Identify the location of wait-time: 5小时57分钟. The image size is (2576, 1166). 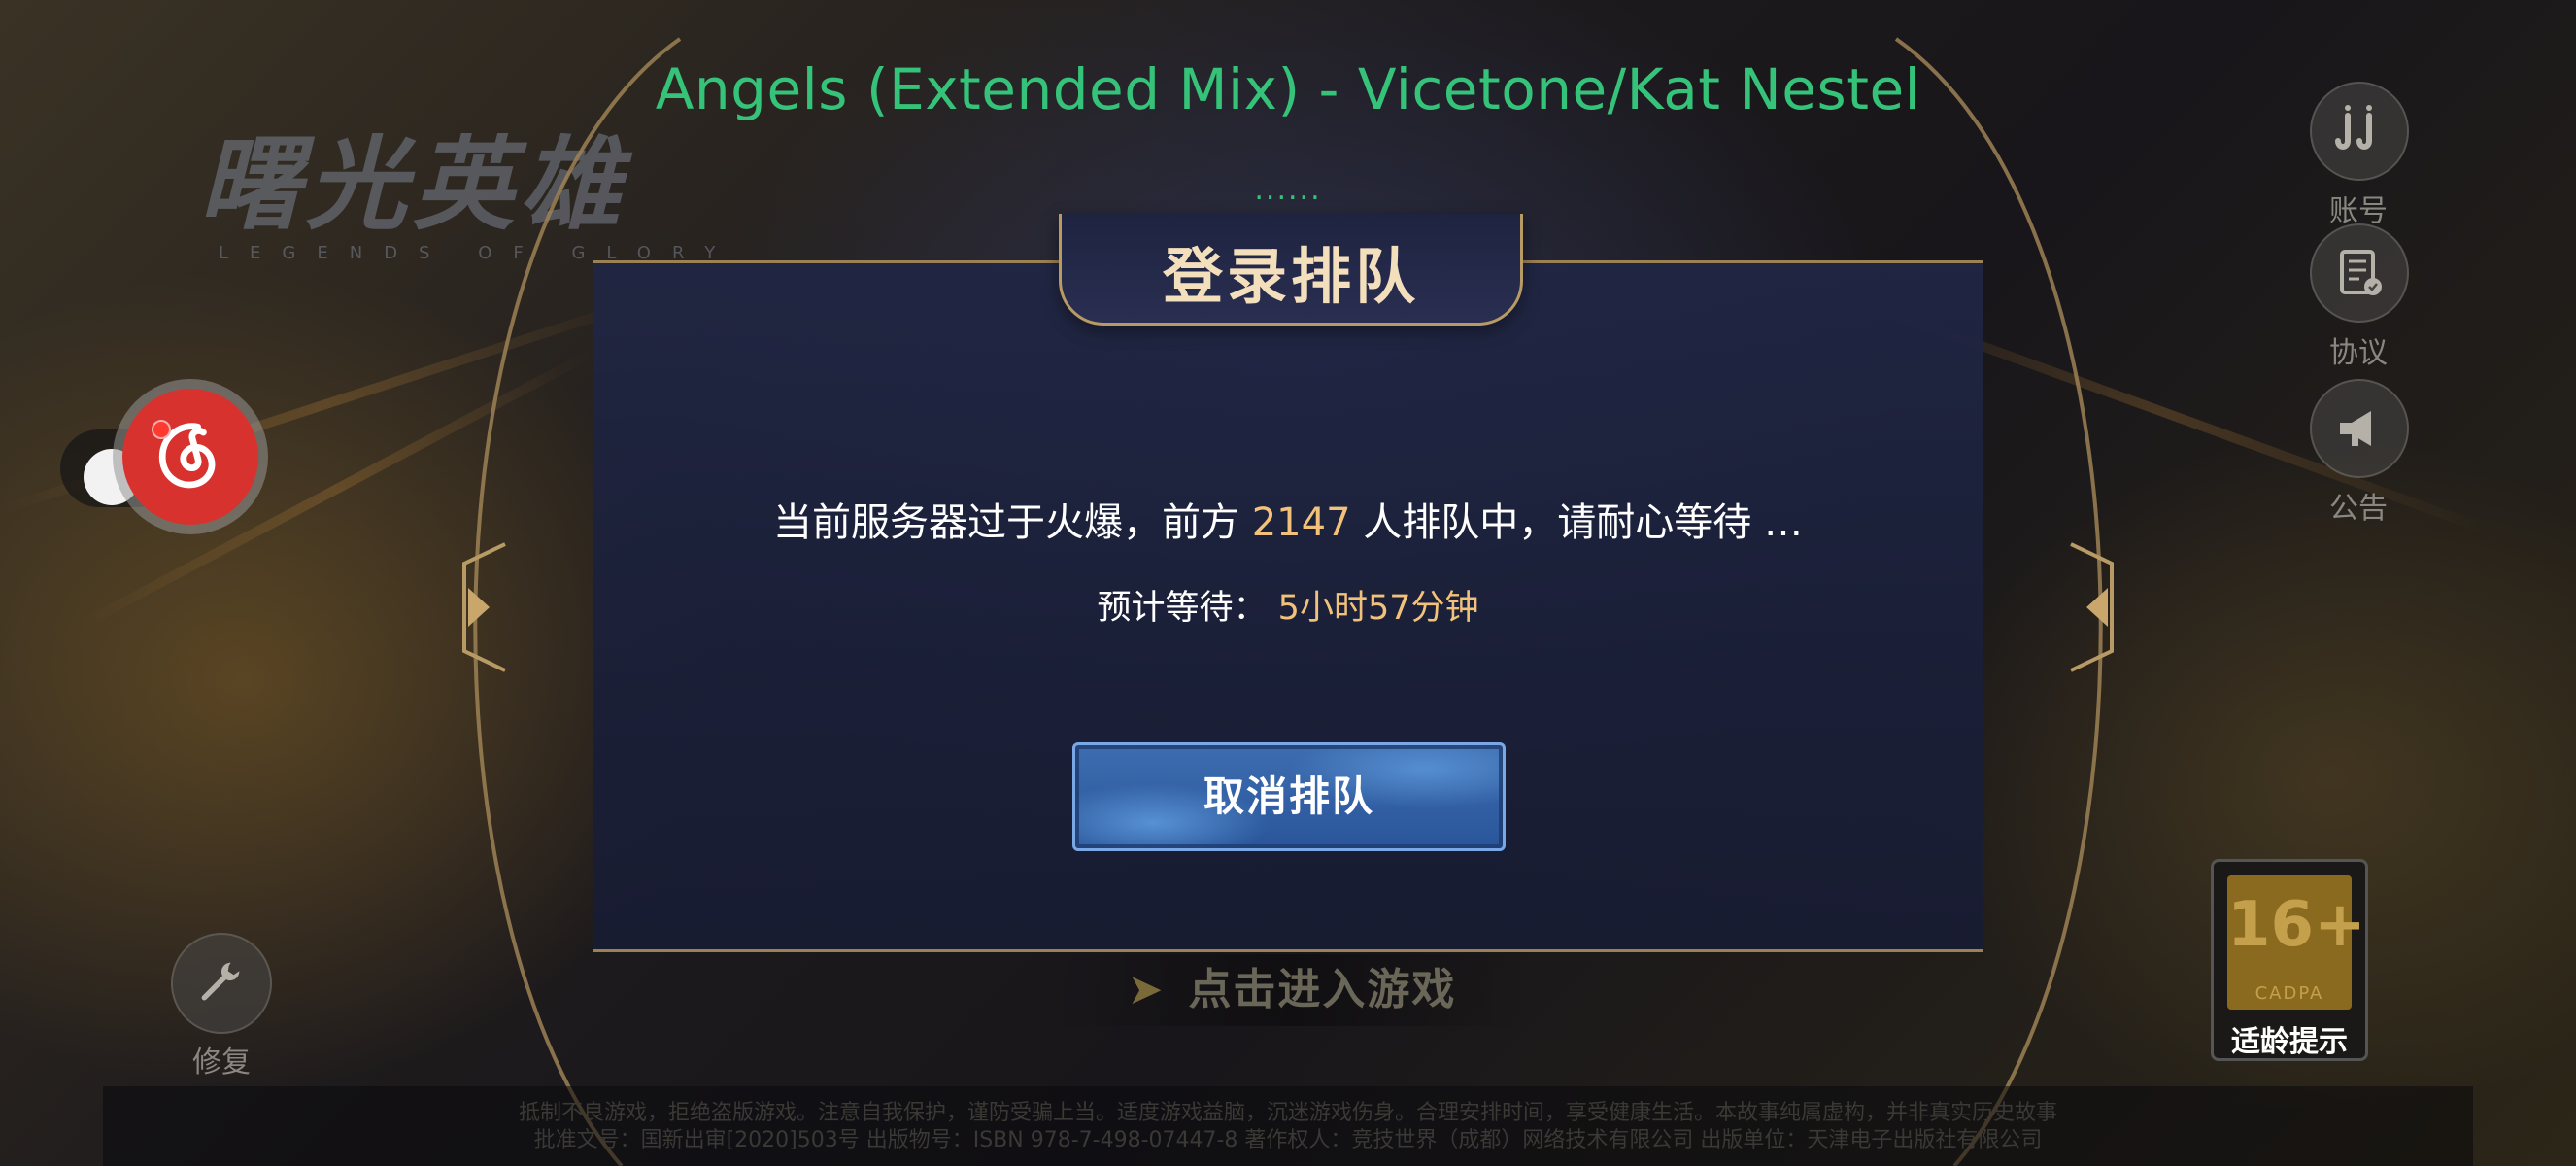
(1378, 608).